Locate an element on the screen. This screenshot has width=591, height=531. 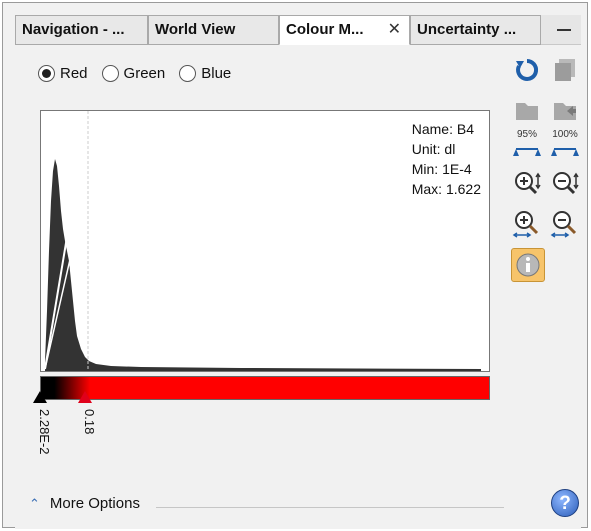
radio-label: Red is located at coordinates (74, 73).